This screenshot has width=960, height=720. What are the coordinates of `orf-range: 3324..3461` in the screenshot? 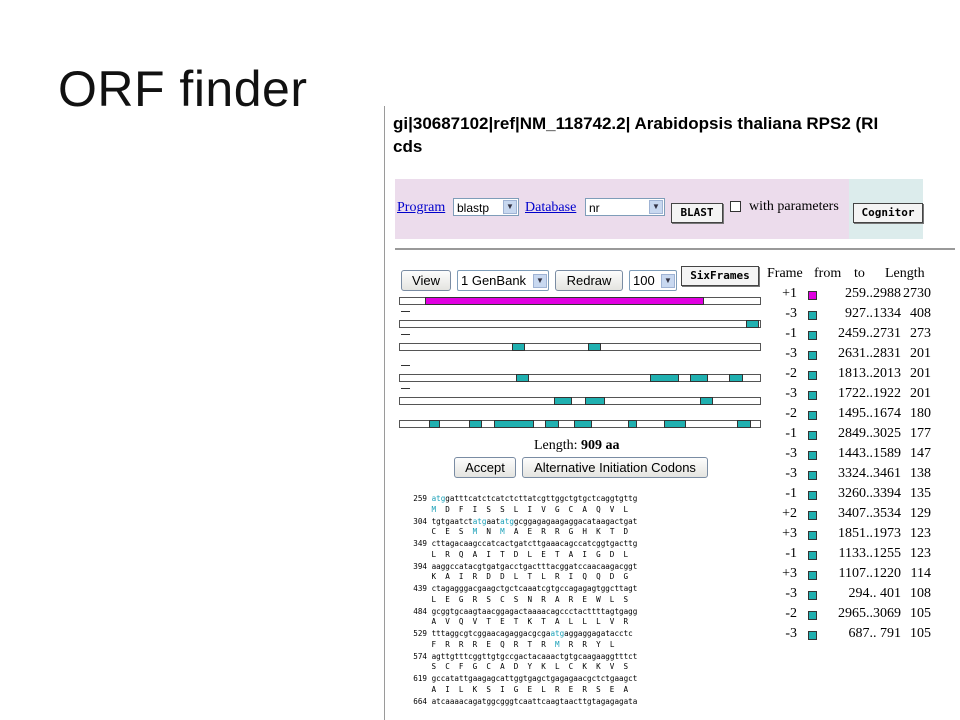 It's located at (869, 473).